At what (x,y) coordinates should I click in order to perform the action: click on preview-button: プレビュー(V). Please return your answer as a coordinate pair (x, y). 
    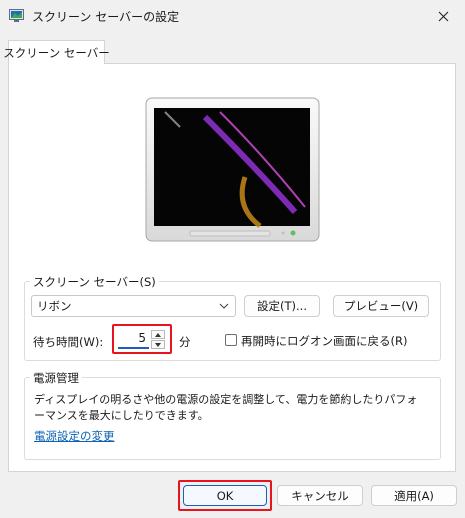
    Looking at the image, I should click on (381, 306).